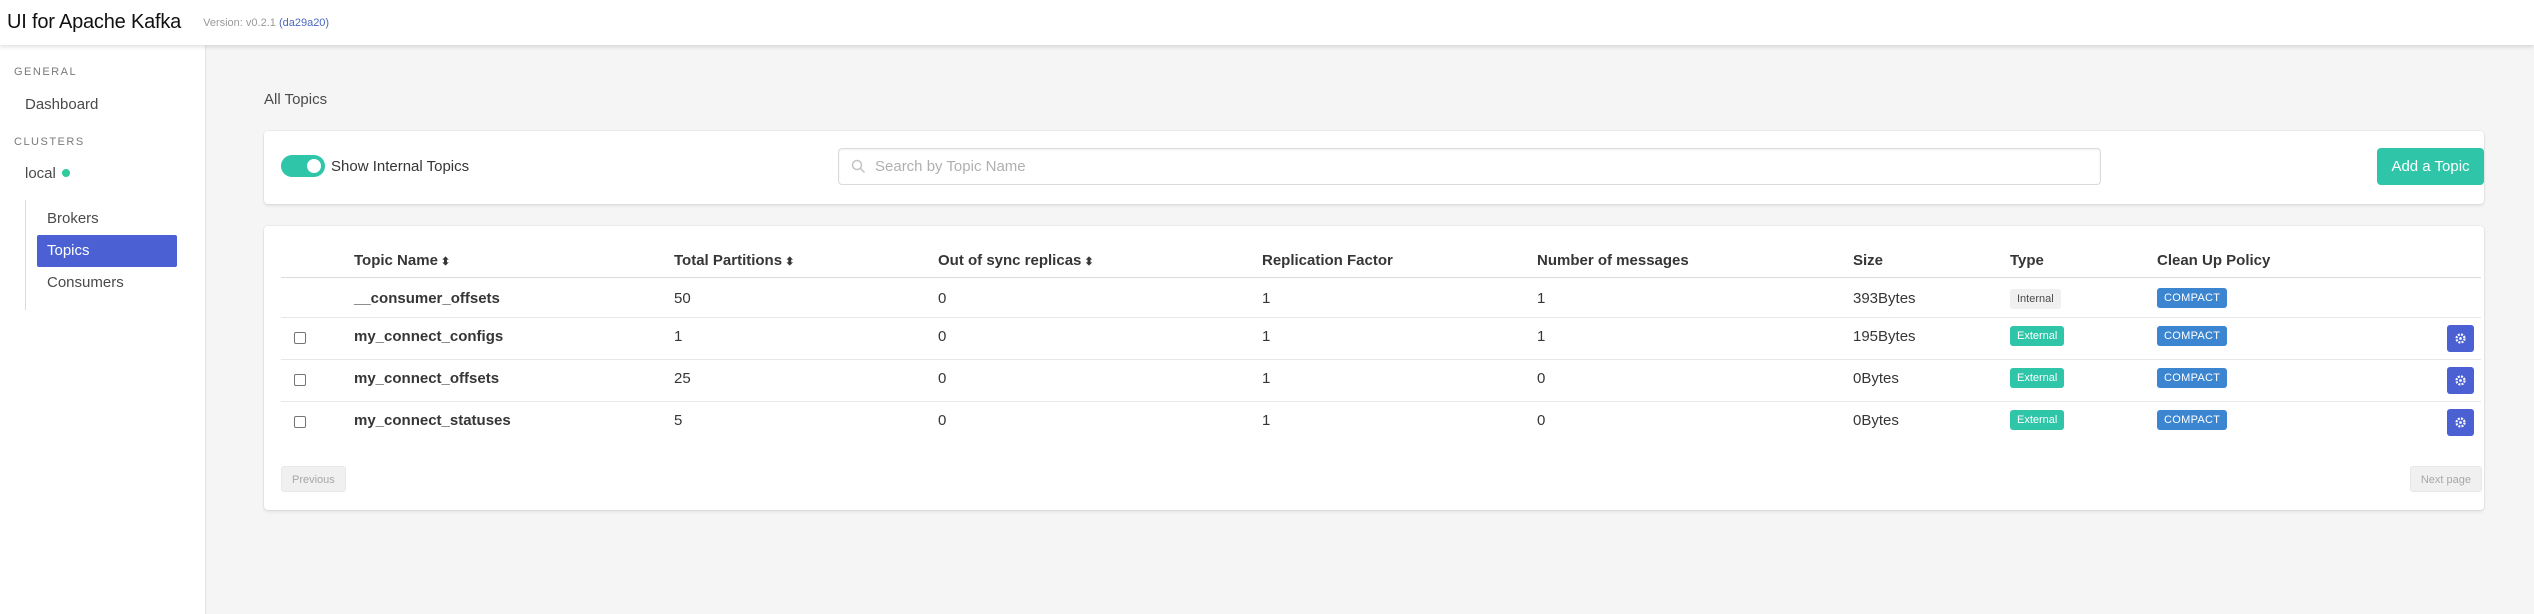 This screenshot has height=614, width=2534. Describe the element at coordinates (1480, 166) in the screenshot. I see `search-input` at that location.